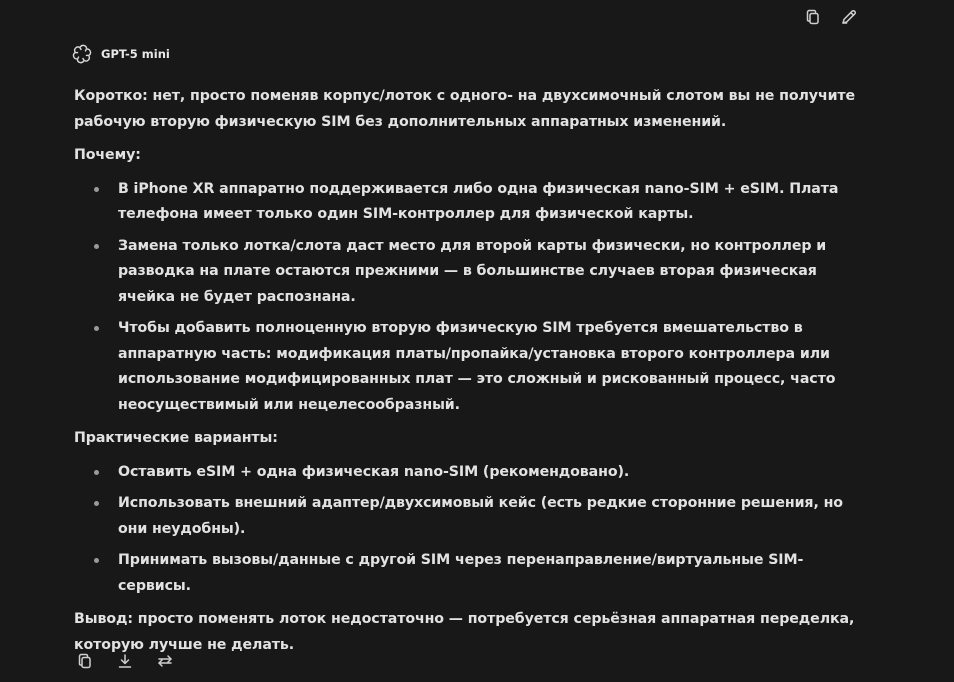 The image size is (954, 682). I want to click on message-actions, so click(125, 661).